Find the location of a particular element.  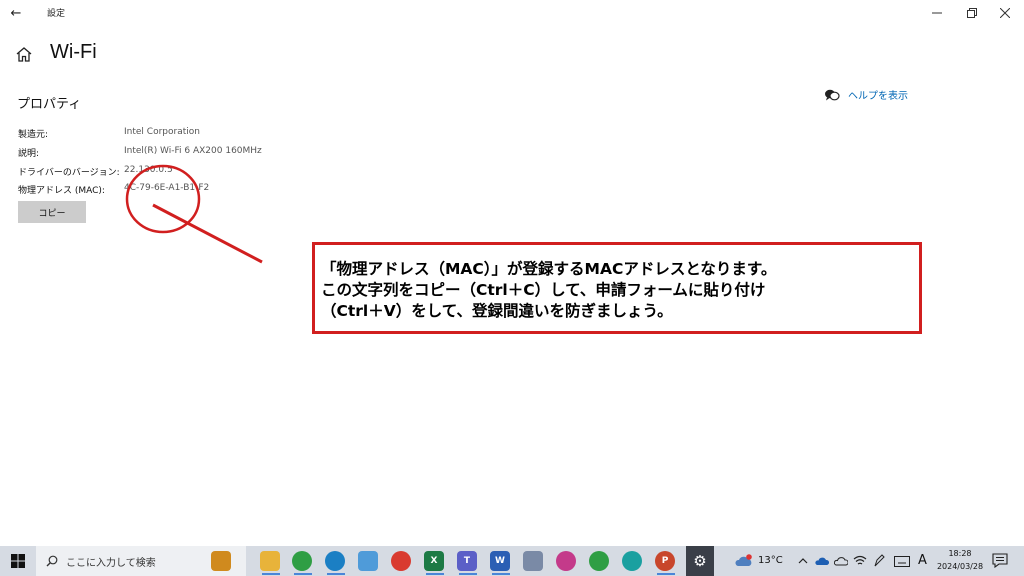

ime-indicator: A is located at coordinates (922, 560).